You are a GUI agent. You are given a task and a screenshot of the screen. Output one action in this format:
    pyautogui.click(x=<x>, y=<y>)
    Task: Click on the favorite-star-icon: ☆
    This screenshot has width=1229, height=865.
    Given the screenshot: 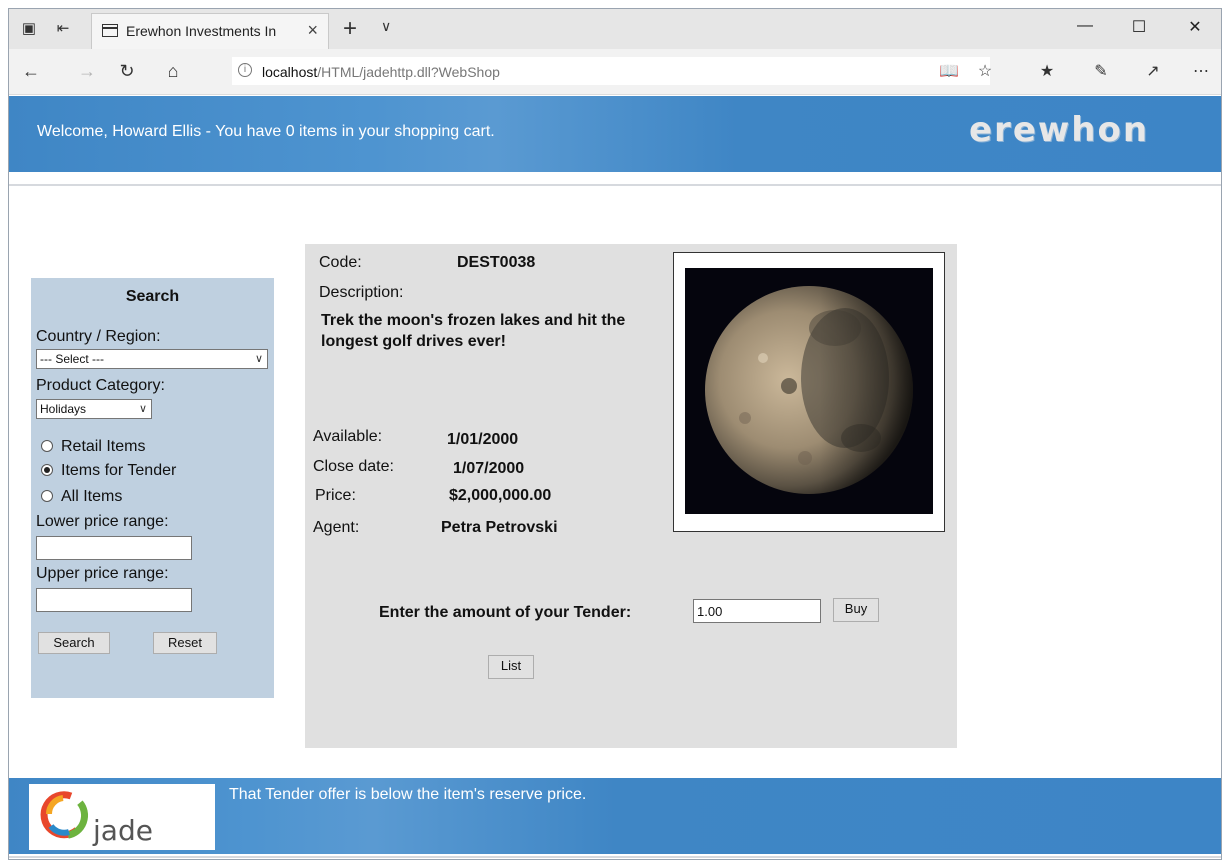 What is the action you would take?
    pyautogui.click(x=985, y=71)
    